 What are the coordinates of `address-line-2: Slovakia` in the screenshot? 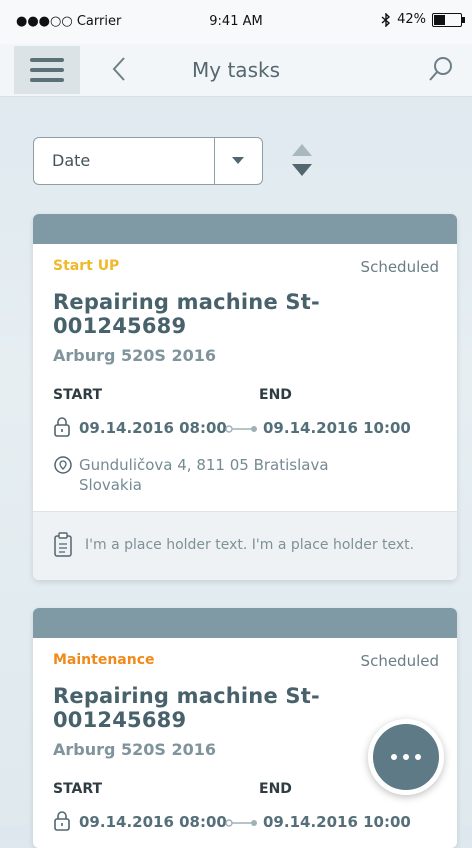 It's located at (110, 485).